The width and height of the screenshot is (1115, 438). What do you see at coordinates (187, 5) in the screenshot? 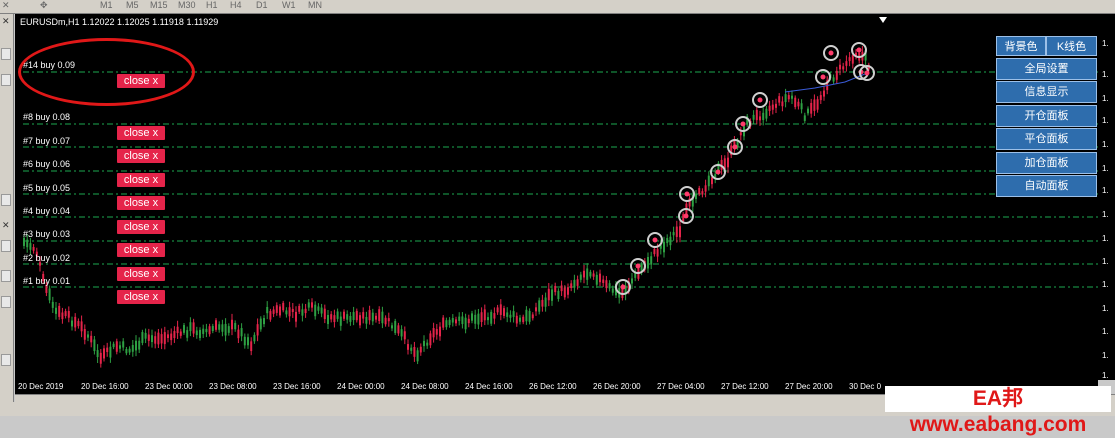
I see `tf-m30: M30` at bounding box center [187, 5].